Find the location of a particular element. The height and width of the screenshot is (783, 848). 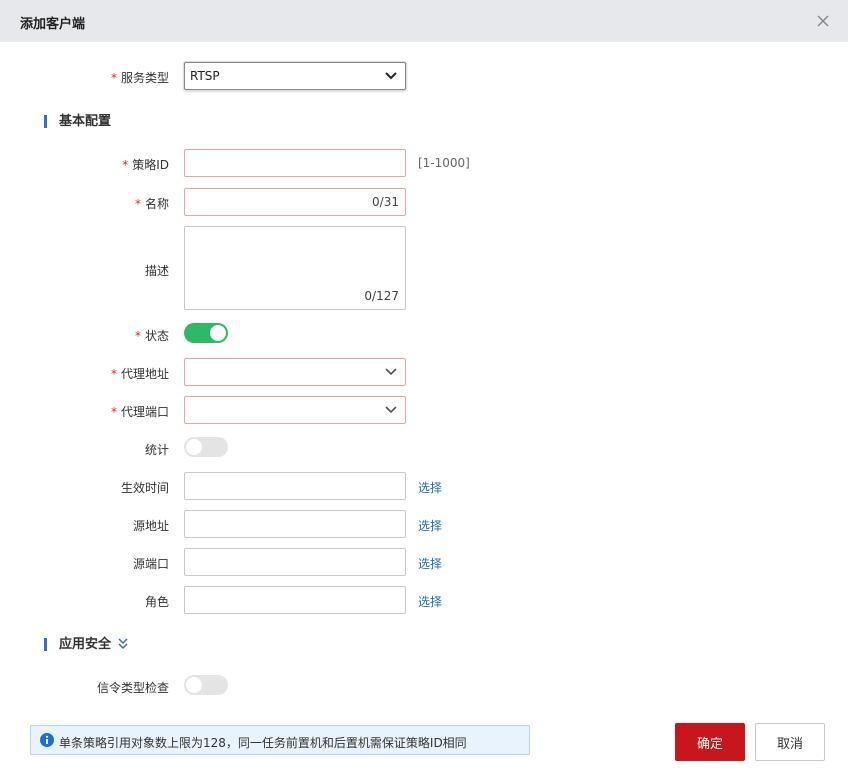

app-security-section-row: 应用安全 is located at coordinates (424, 645).